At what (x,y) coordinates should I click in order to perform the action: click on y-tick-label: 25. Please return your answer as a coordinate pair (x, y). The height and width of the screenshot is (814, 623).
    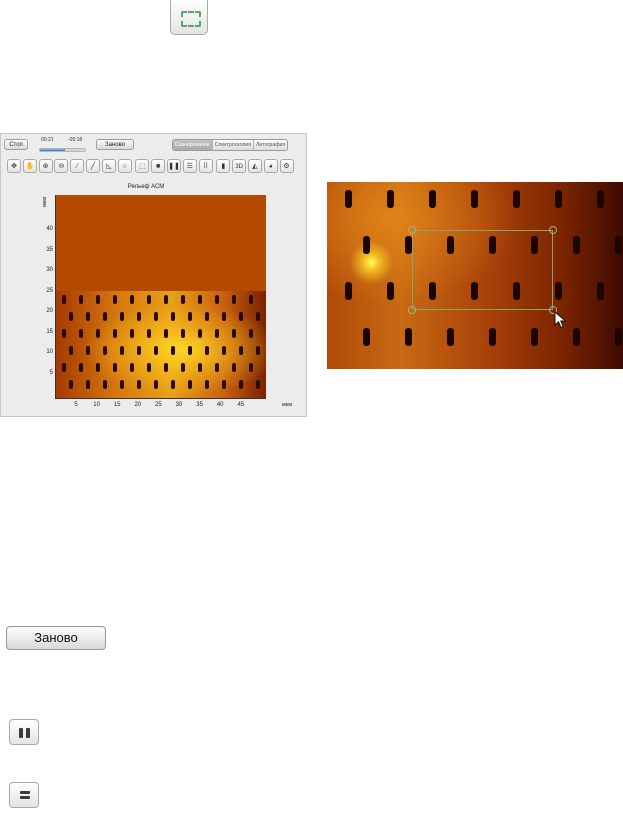
    Looking at the image, I should click on (49, 290).